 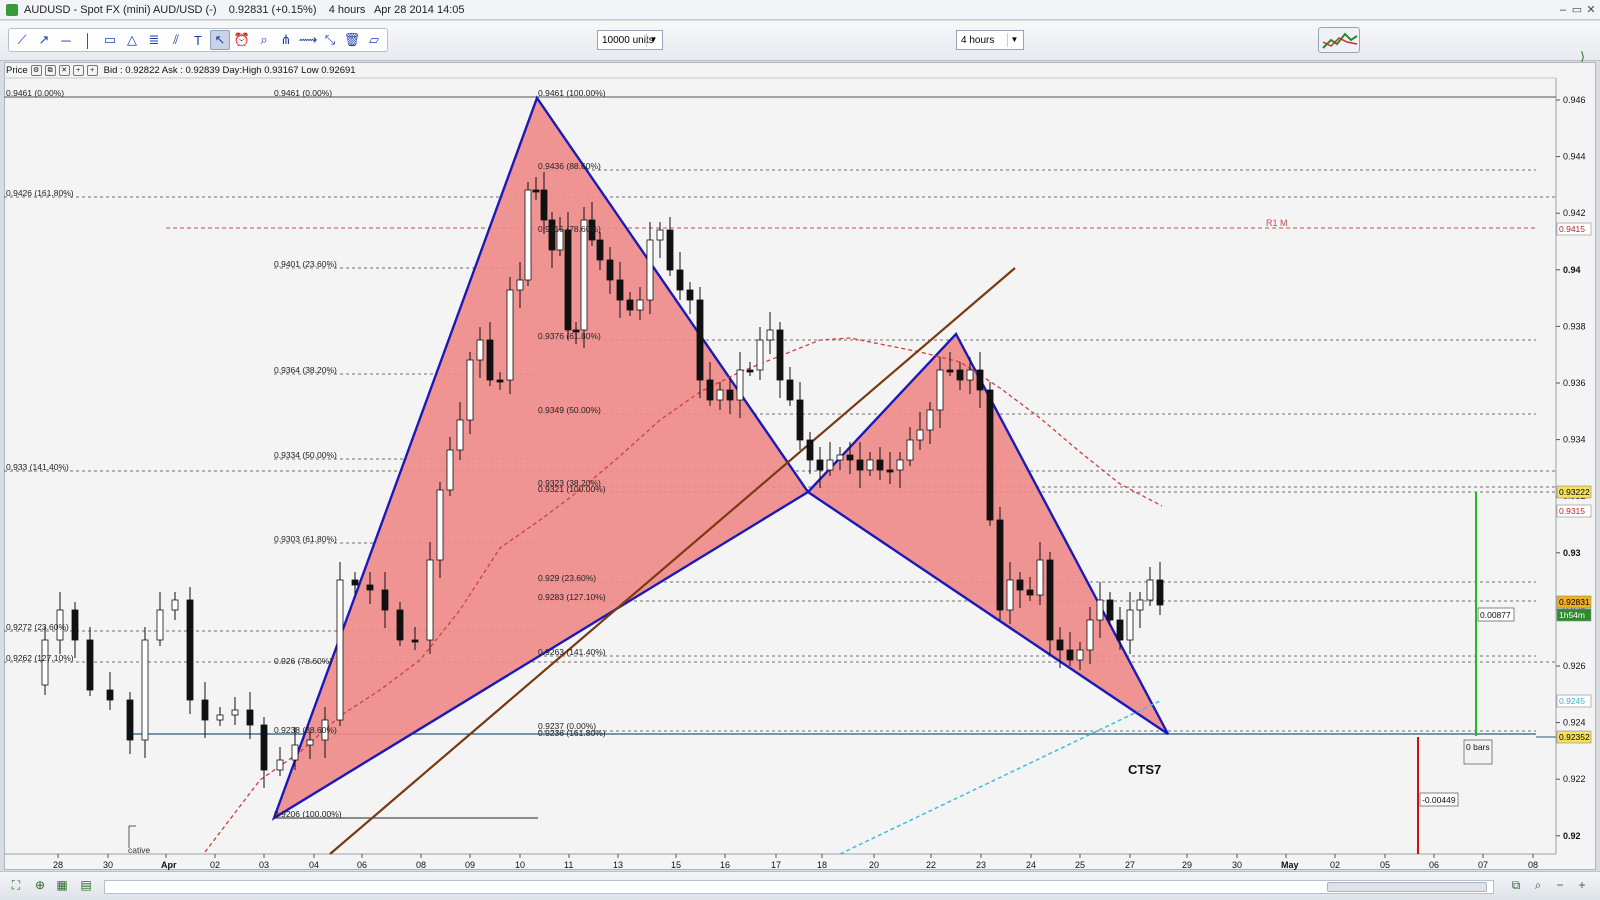 I want to click on horizontal-scrollbar, so click(x=799, y=887).